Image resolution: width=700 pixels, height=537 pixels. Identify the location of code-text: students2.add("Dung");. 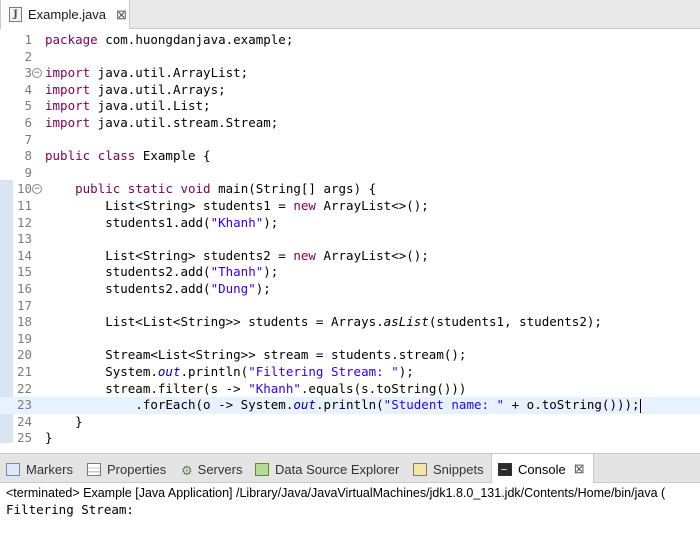
(158, 289).